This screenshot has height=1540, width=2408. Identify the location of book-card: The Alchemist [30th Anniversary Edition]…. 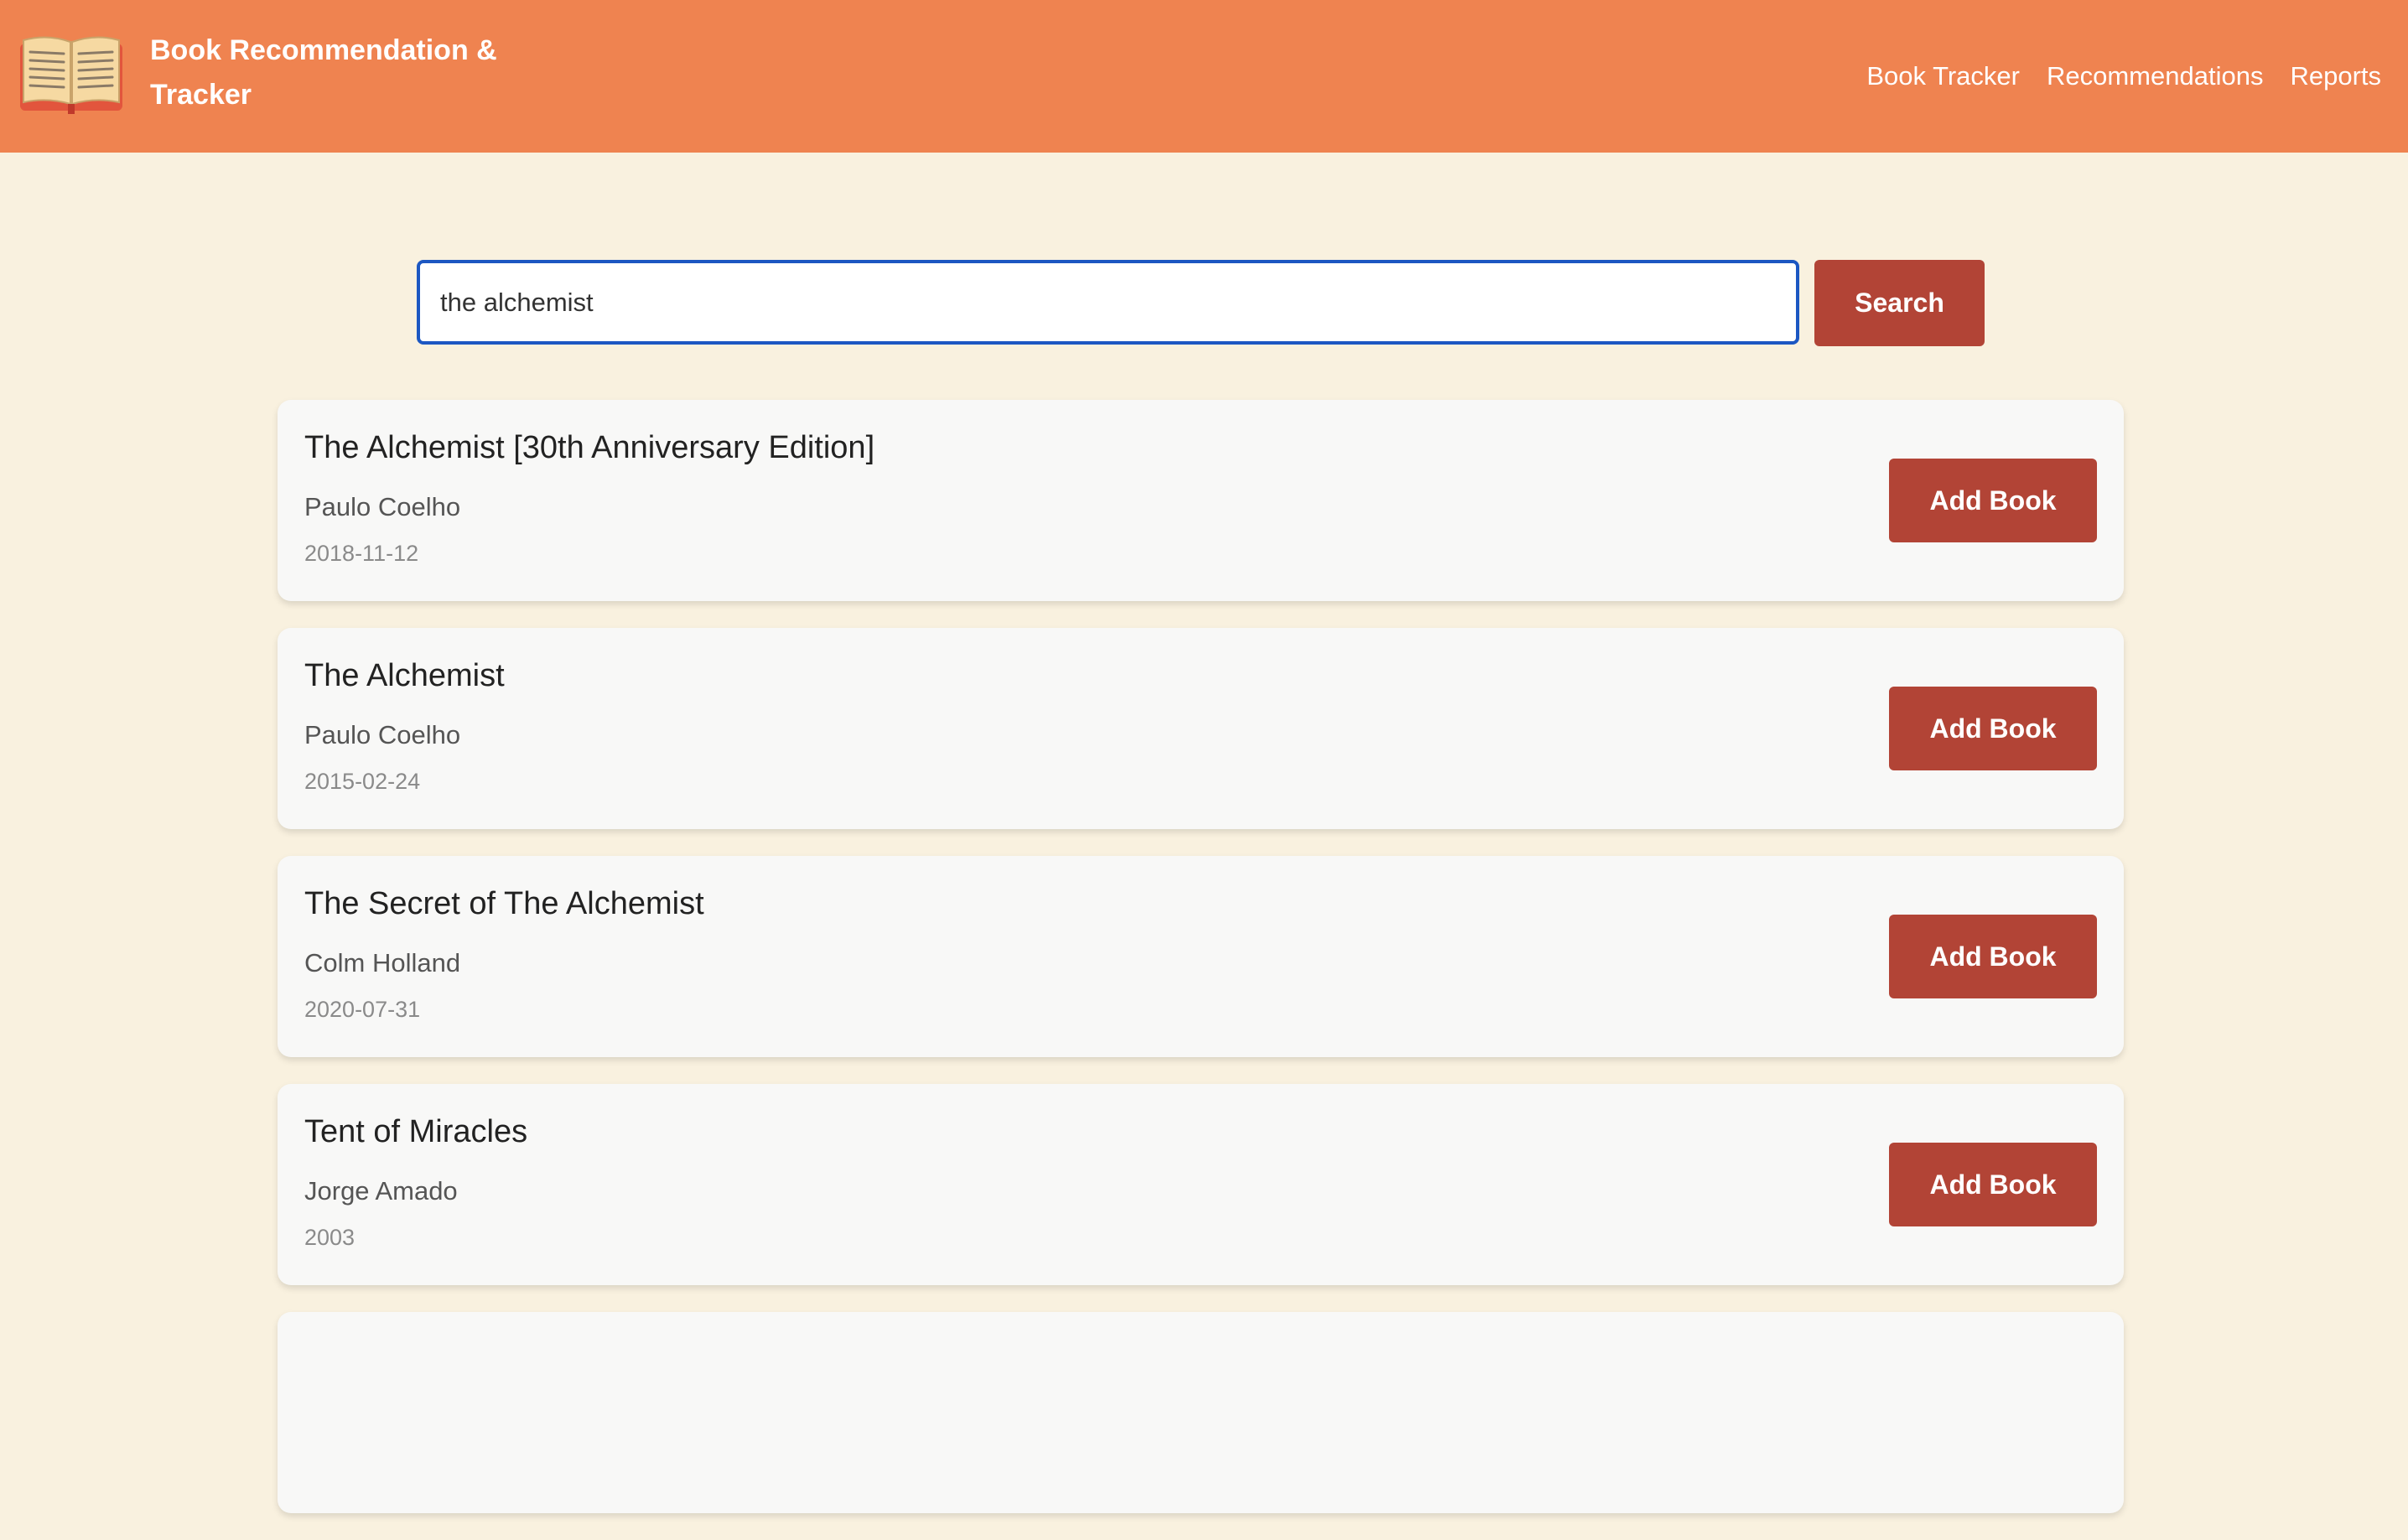
(1201, 500).